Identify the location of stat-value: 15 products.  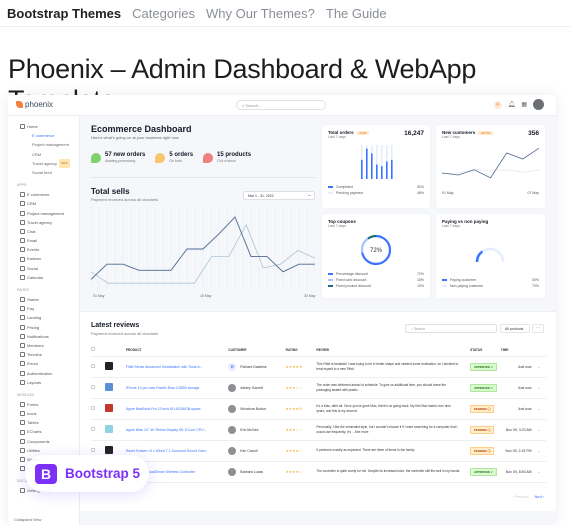
(234, 155).